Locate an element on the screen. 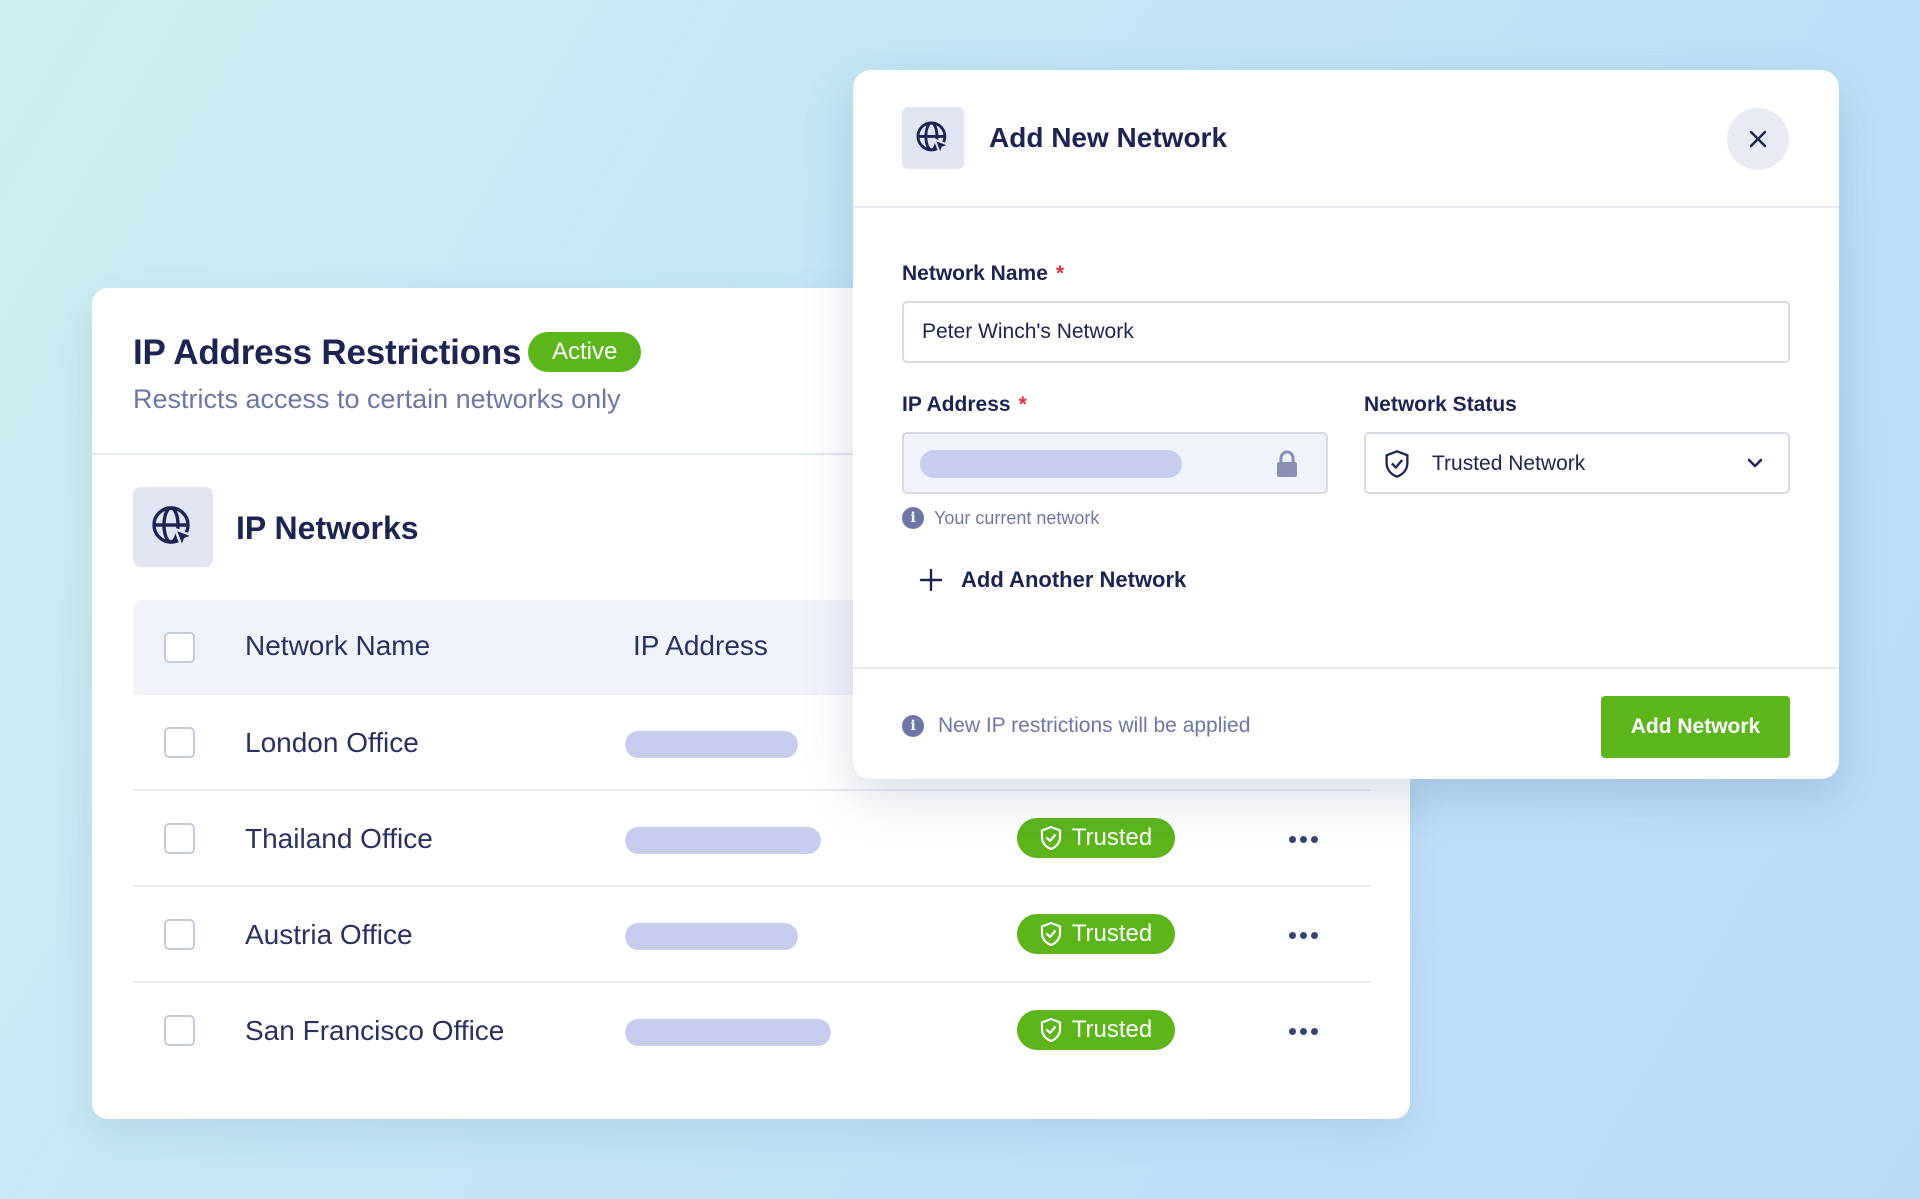 This screenshot has width=1920, height=1199. column-header-network-name: Network Name is located at coordinates (337, 646).